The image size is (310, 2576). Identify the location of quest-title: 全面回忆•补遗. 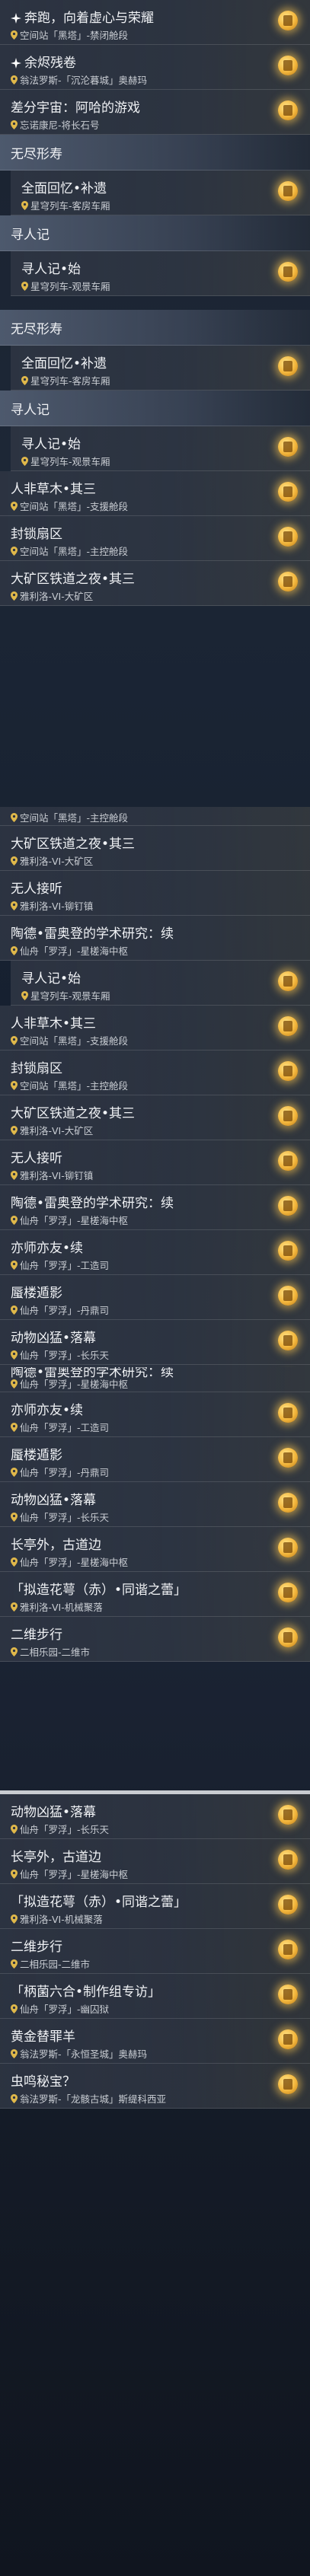
(64, 364).